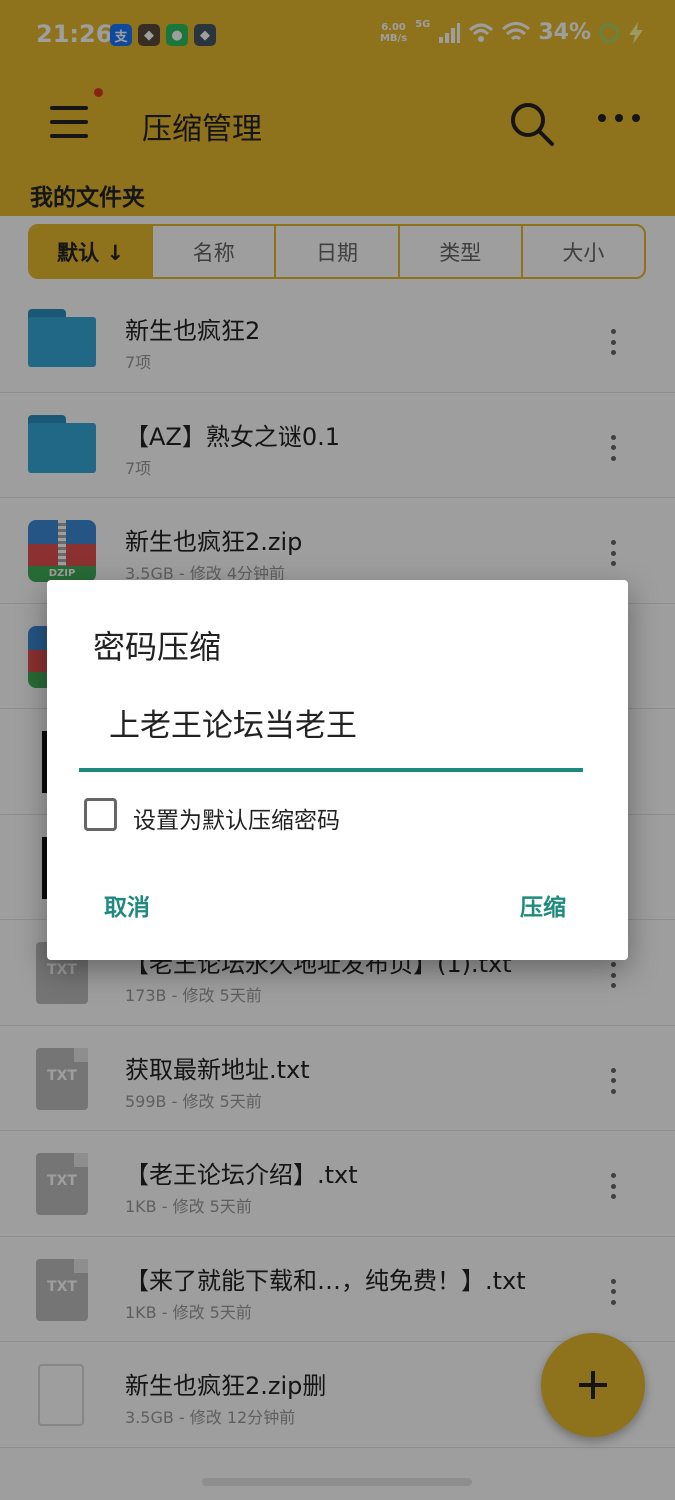 This screenshot has height=1500, width=675. Describe the element at coordinates (157, 647) in the screenshot. I see `dialog-title: 密码压缩` at that location.